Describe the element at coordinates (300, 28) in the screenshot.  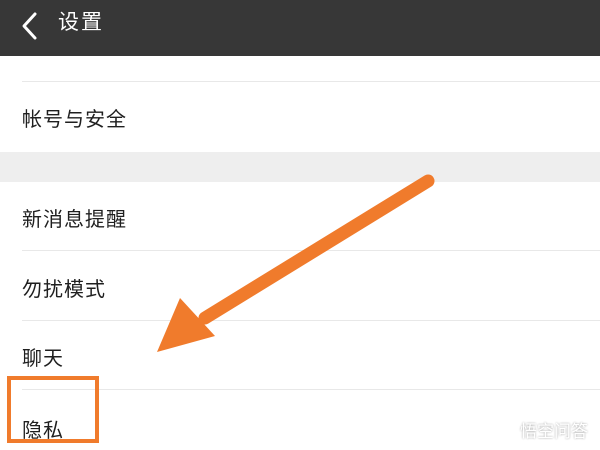
I see `title-bar: 设置` at that location.